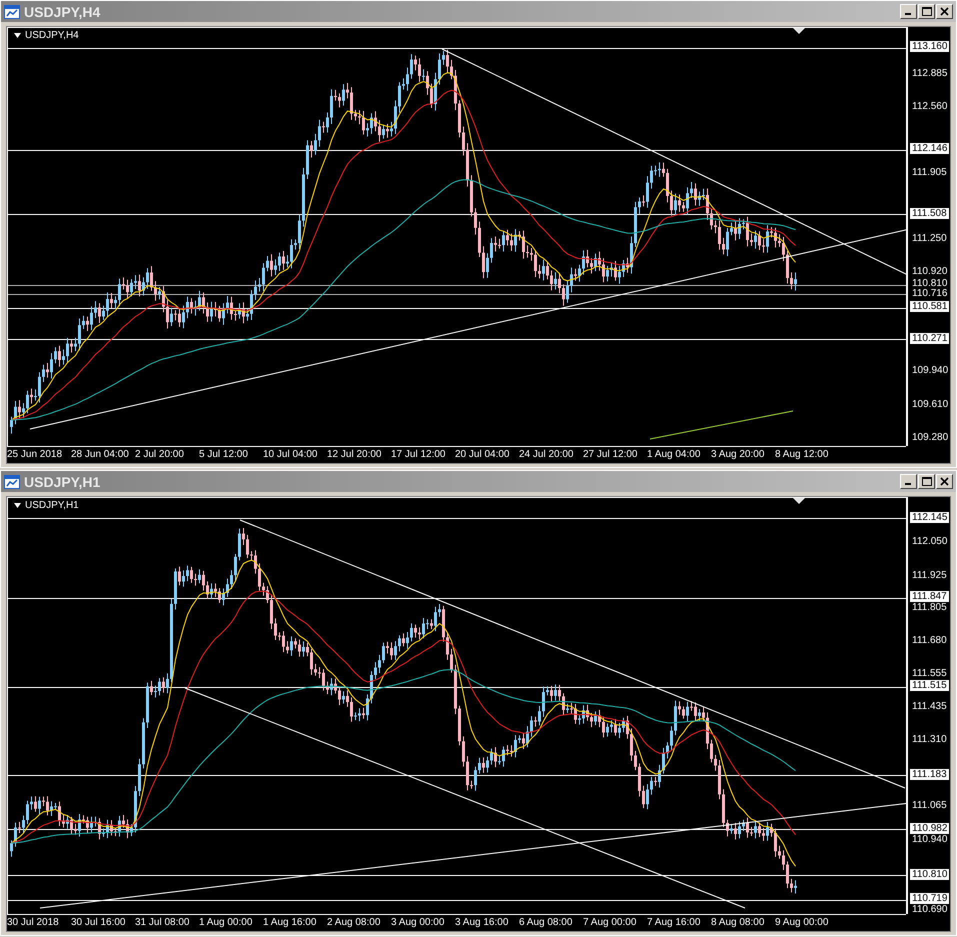  Describe the element at coordinates (224, 455) in the screenshot. I see `time-label: 5 Jul 12:00` at that location.